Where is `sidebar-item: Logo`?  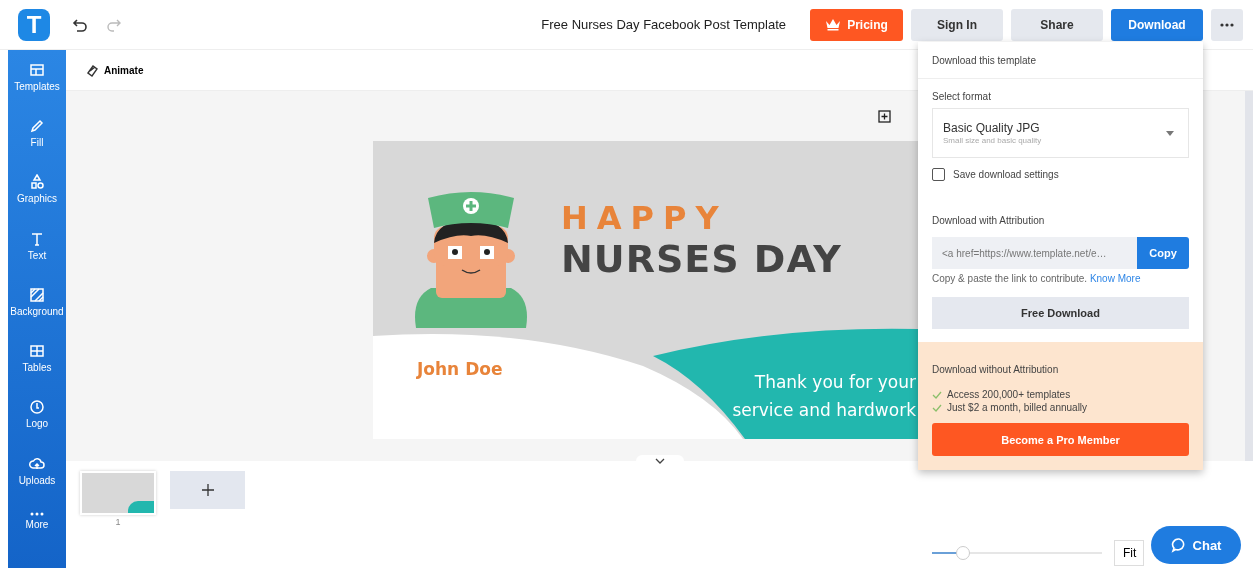 sidebar-item: Logo is located at coordinates (37, 427).